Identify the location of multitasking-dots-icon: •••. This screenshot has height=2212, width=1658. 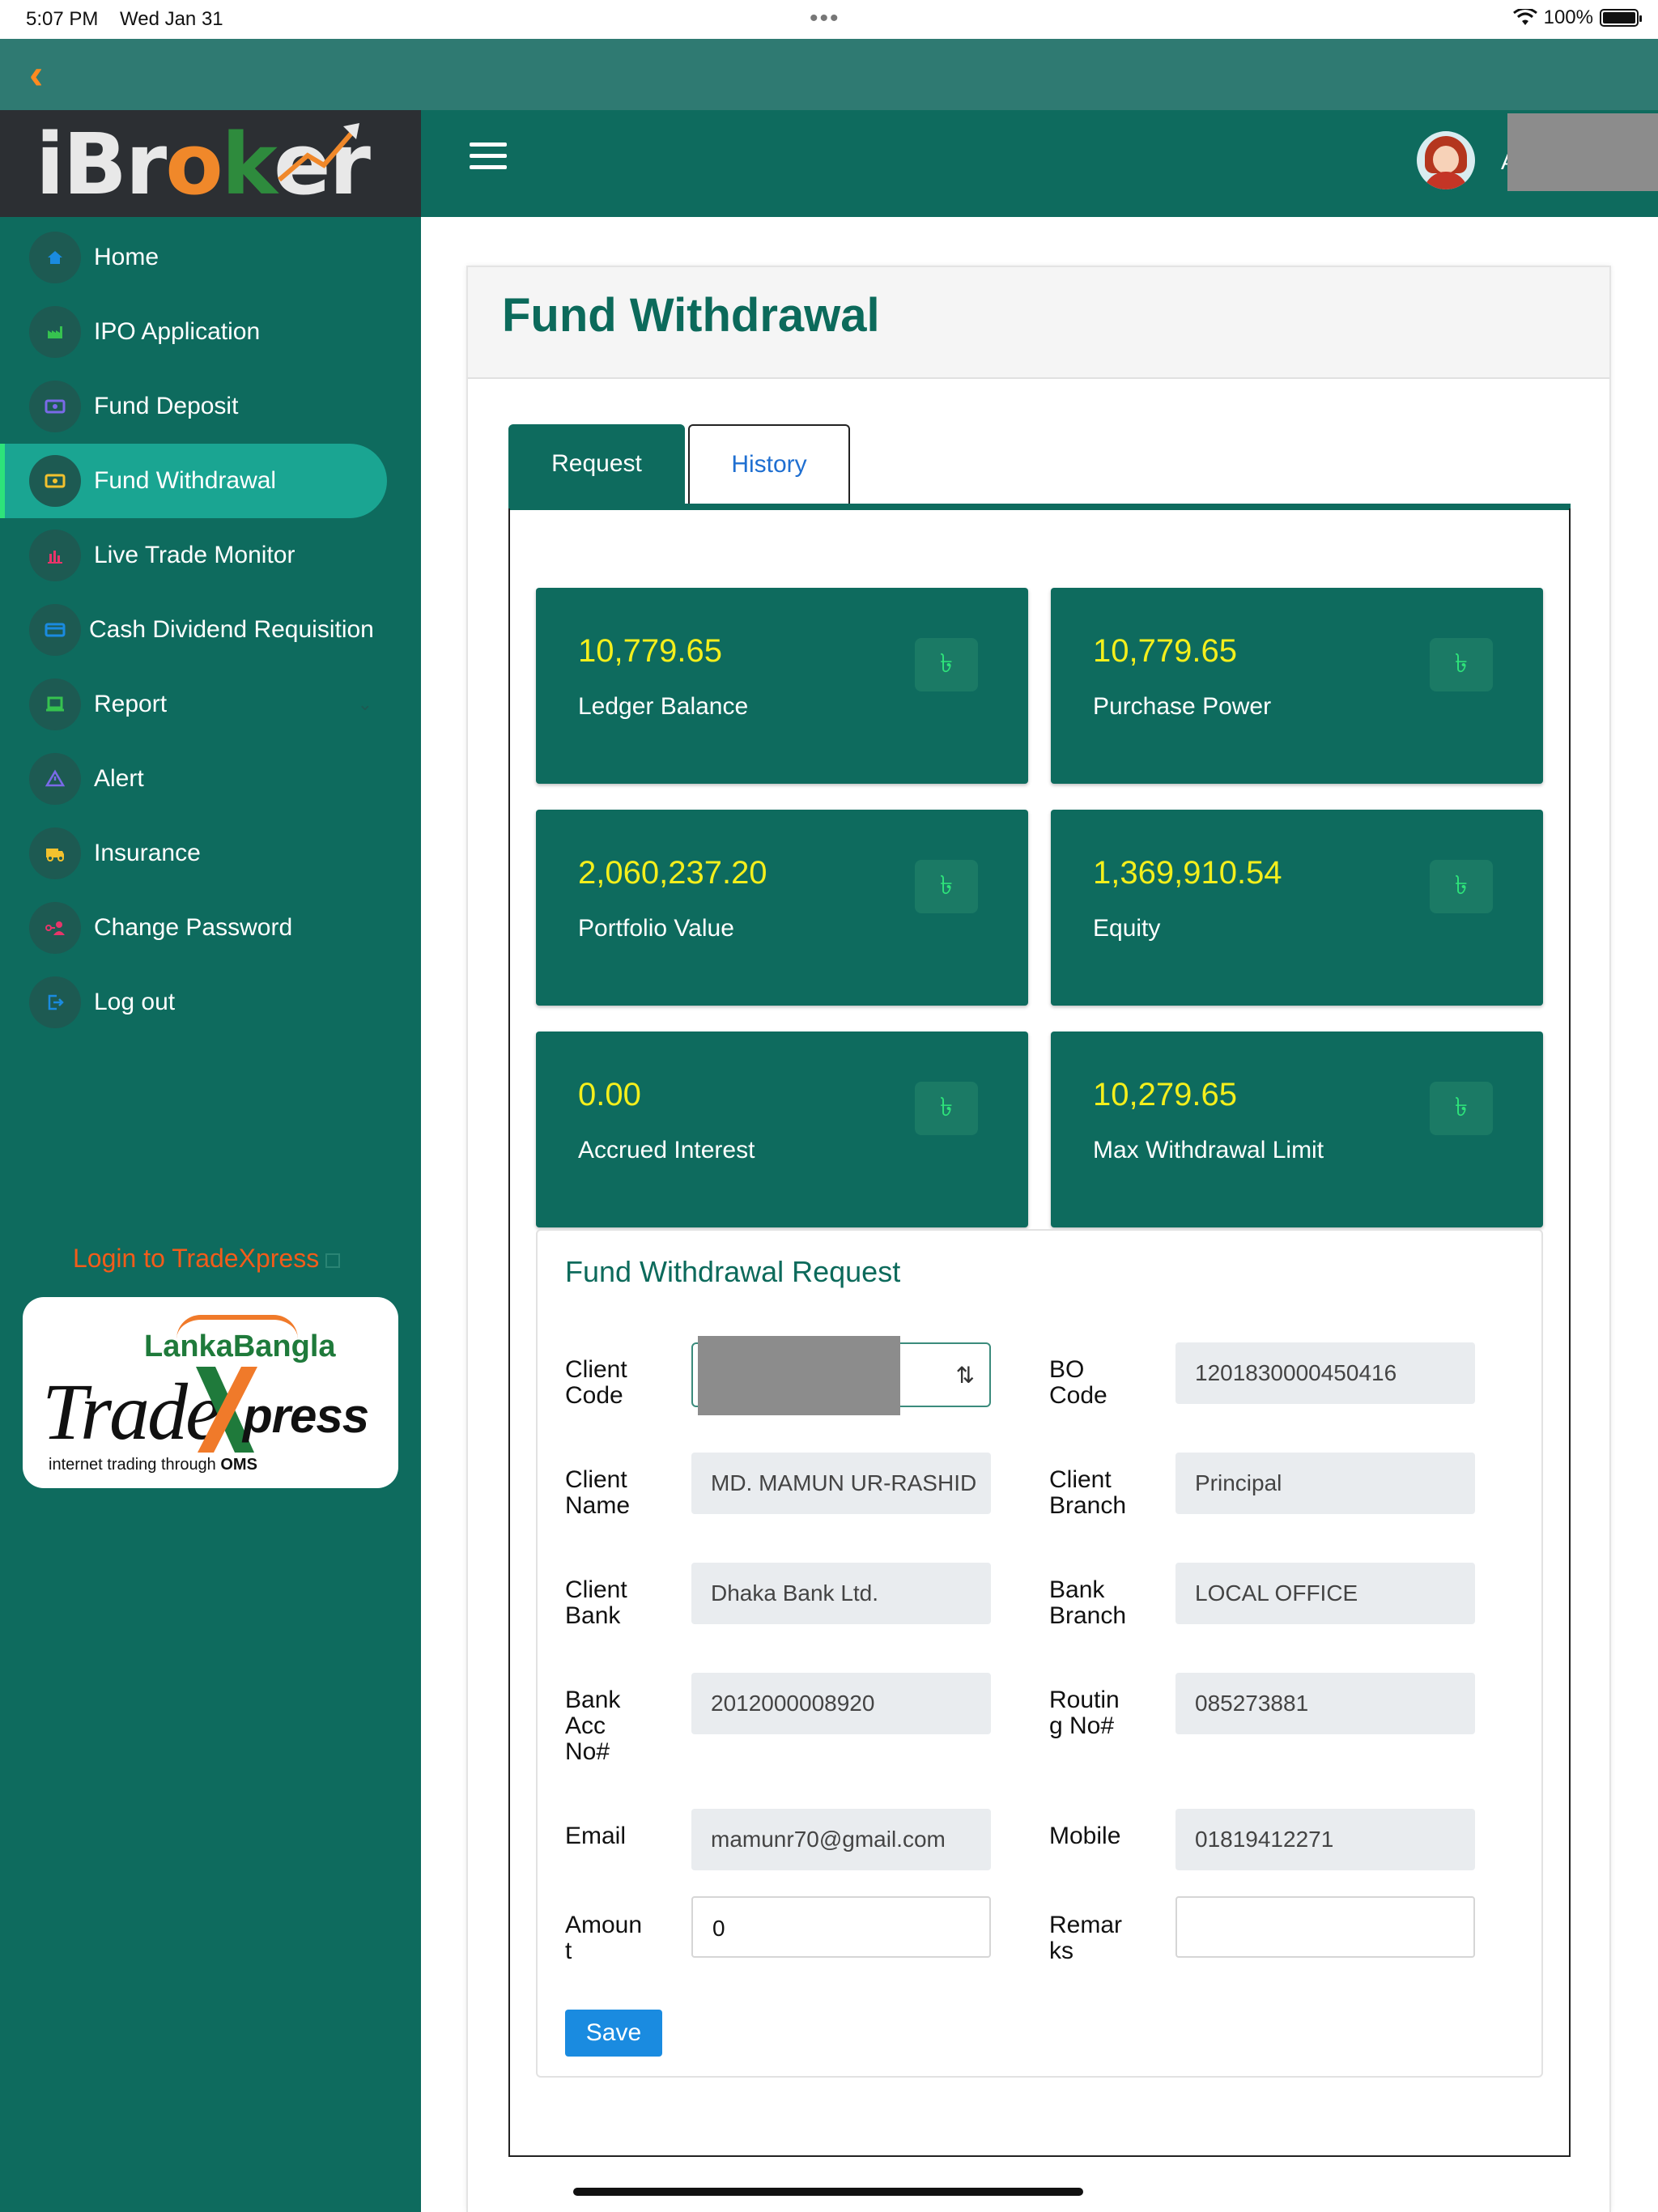
(825, 19).